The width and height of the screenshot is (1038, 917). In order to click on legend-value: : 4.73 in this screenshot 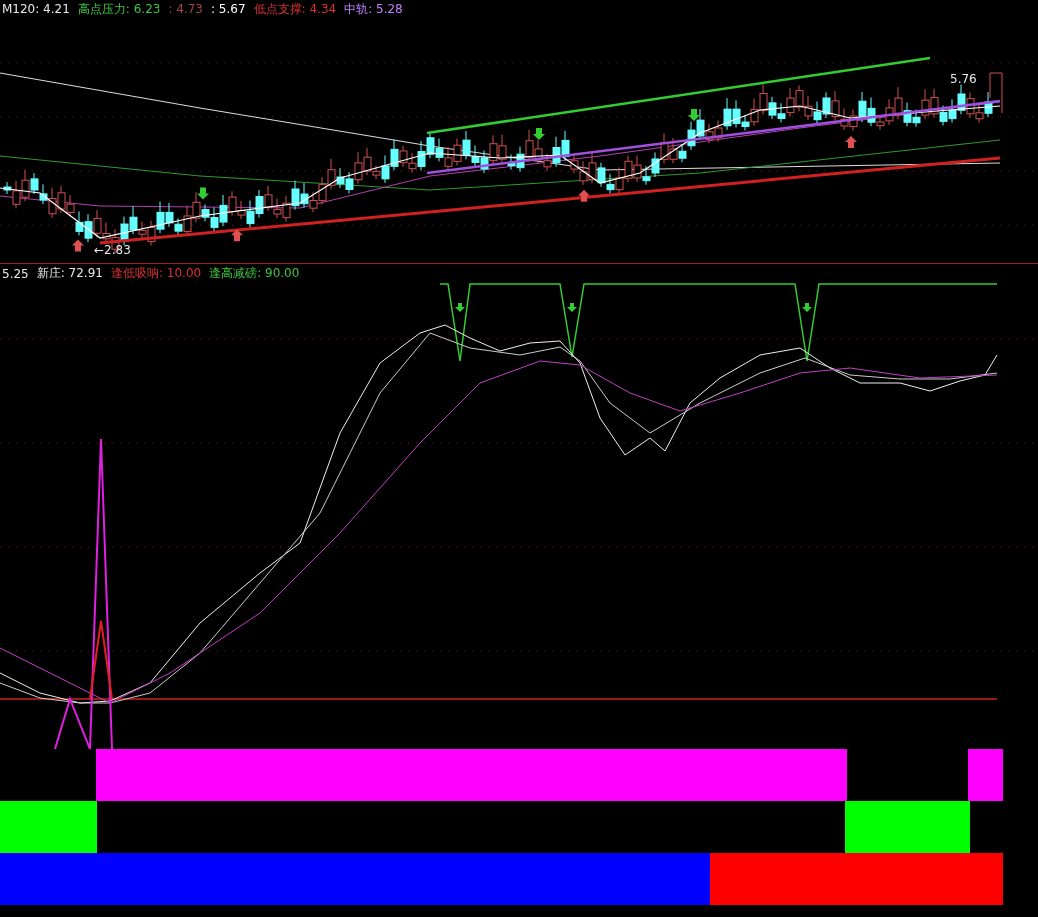, I will do `click(185, 9)`.